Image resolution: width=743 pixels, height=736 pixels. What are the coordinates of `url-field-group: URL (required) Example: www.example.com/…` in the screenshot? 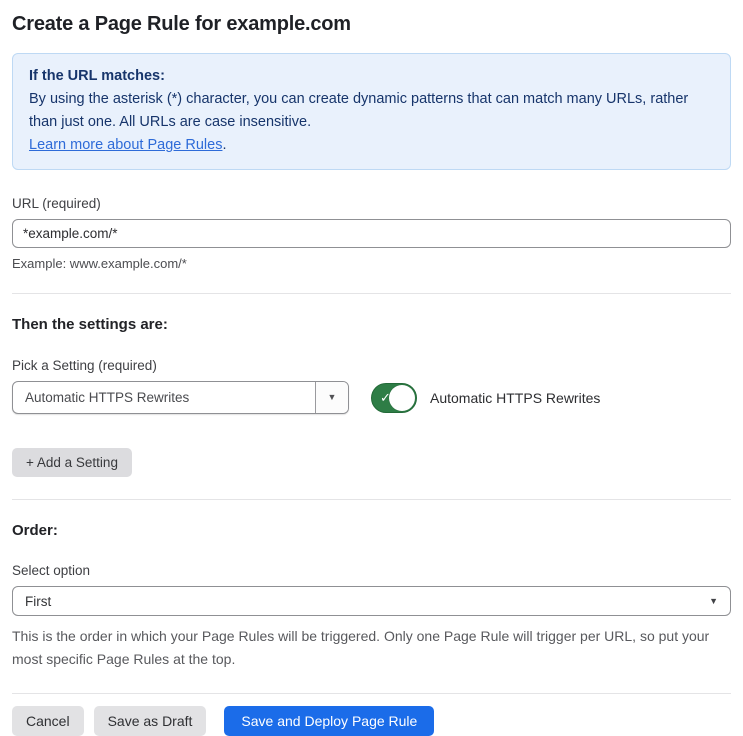 It's located at (371, 233).